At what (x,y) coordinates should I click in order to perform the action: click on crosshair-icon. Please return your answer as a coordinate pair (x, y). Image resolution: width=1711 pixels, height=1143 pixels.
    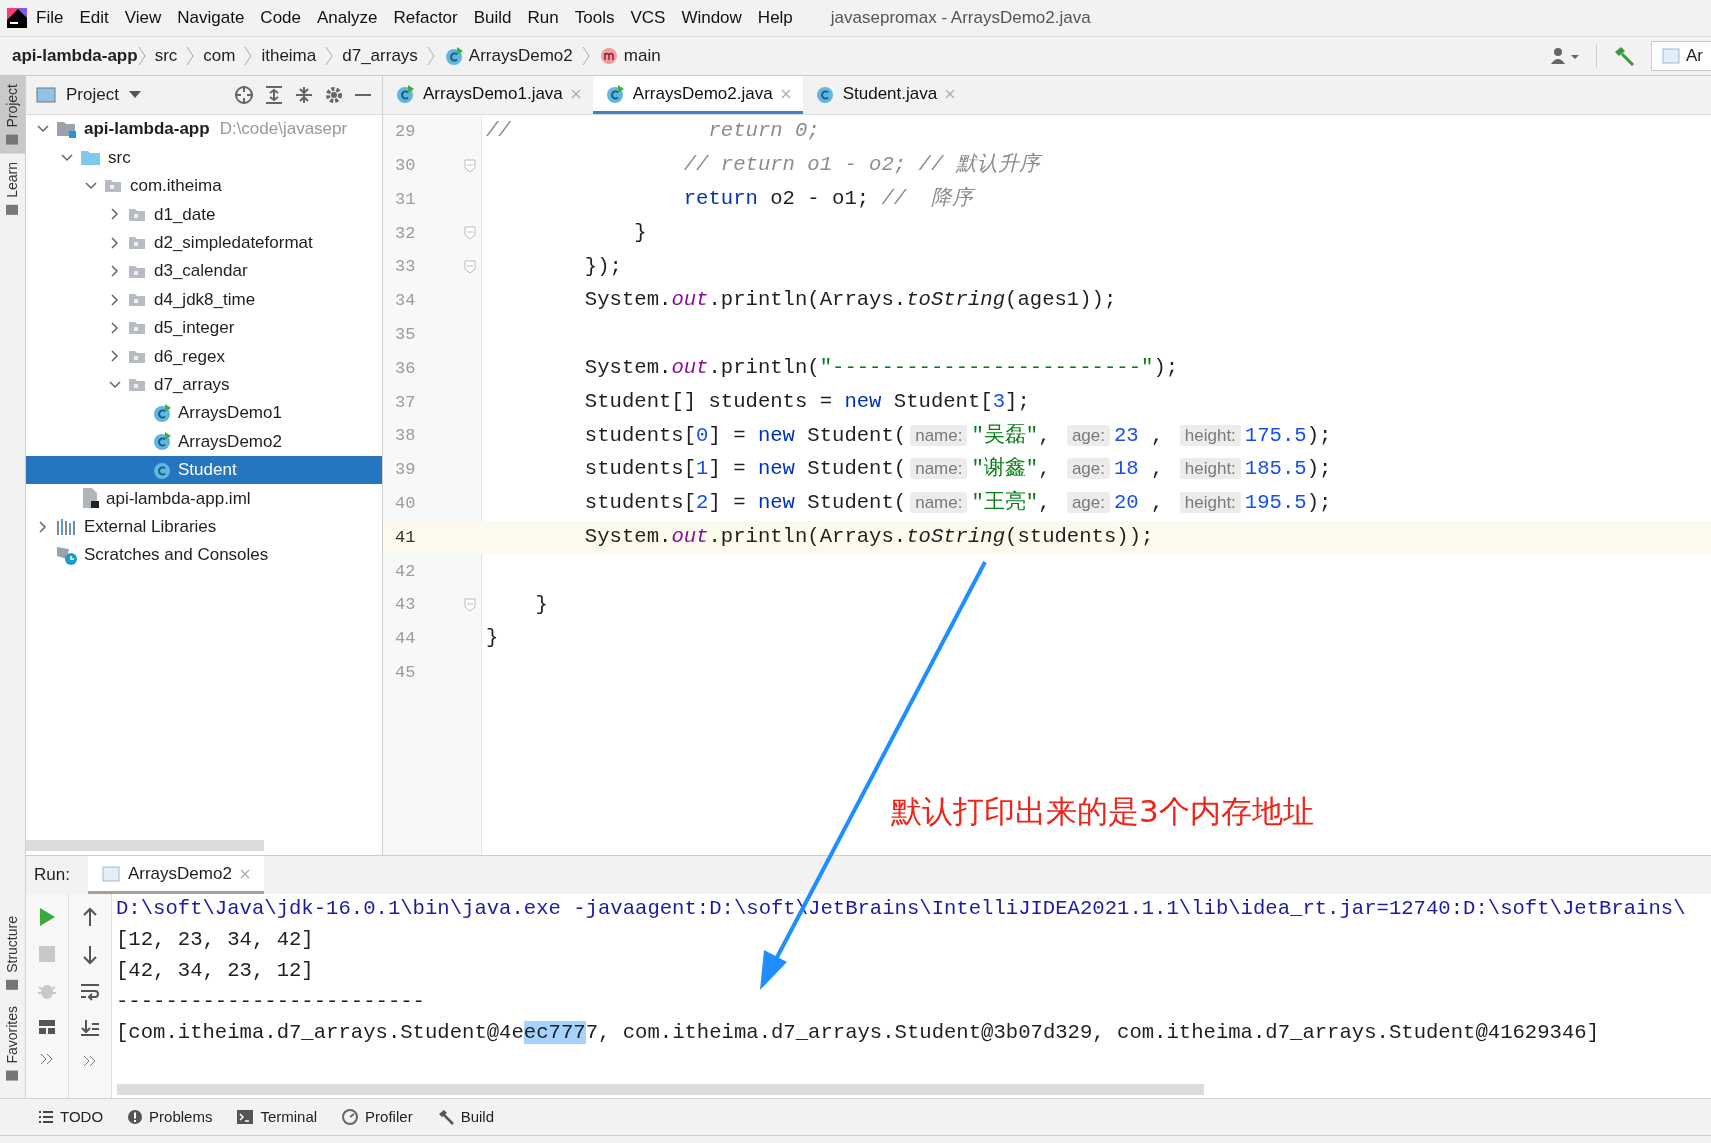
    Looking at the image, I should click on (244, 95).